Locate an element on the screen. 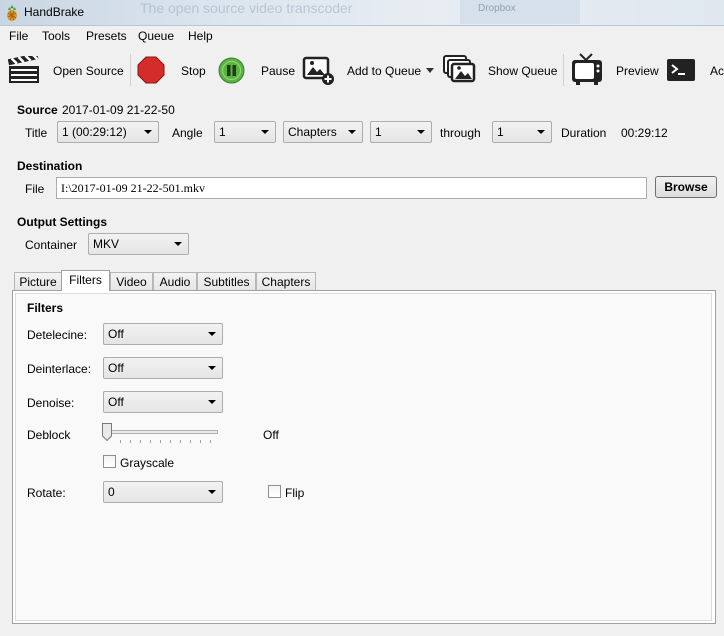  rotate-select: 0 is located at coordinates (163, 492).